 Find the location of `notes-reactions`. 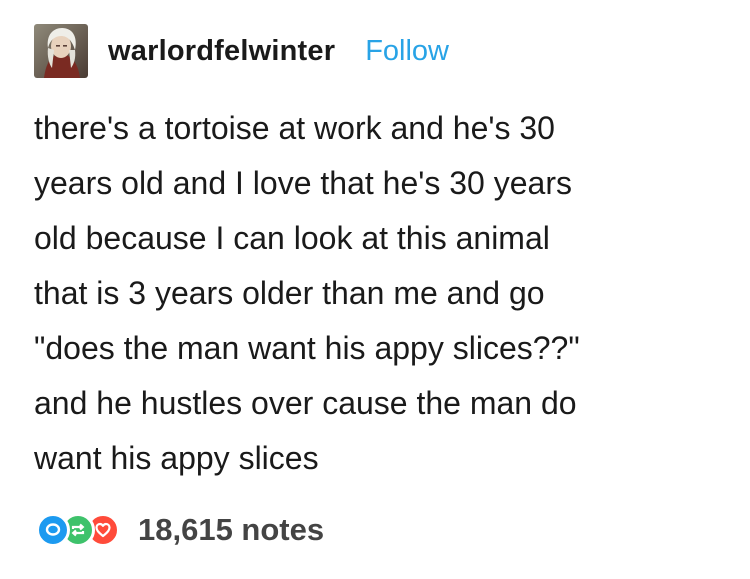

notes-reactions is located at coordinates (78, 530).